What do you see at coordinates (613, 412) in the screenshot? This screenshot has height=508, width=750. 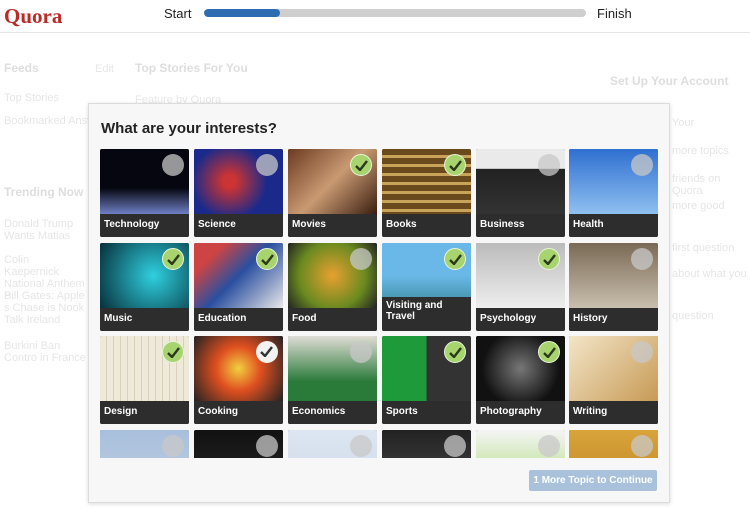 I see `topic-label: Writing` at bounding box center [613, 412].